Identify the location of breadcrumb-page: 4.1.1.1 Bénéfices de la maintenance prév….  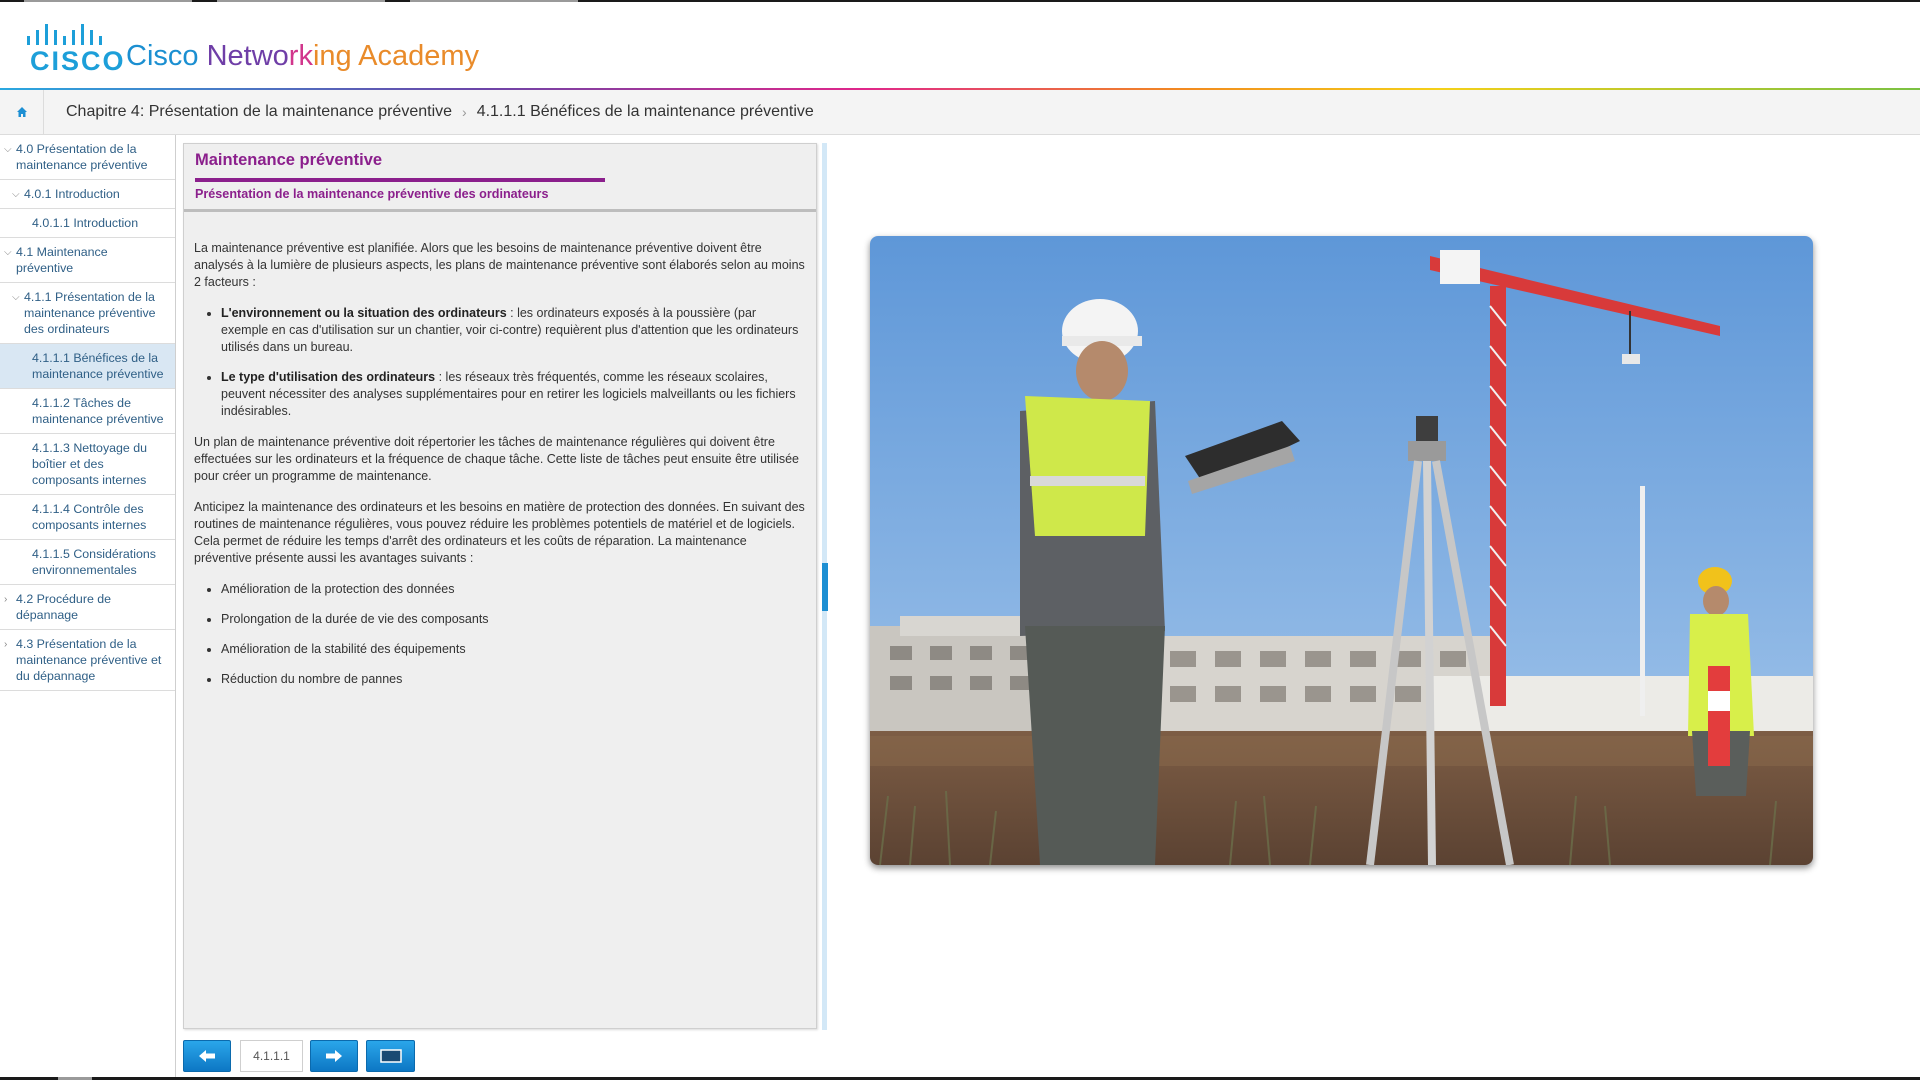
(645, 111).